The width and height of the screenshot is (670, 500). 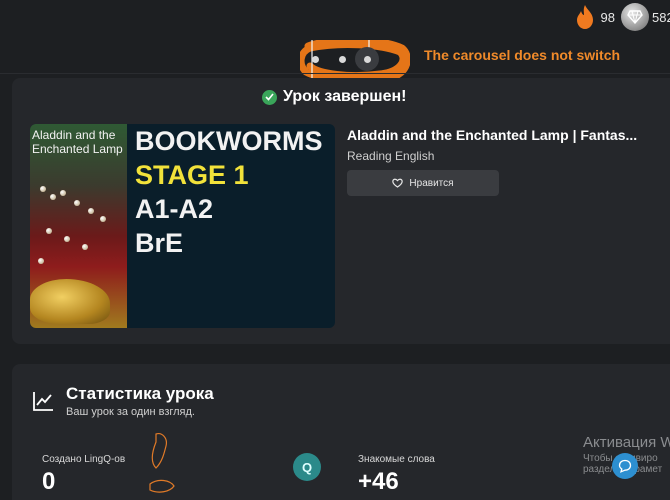 What do you see at coordinates (307, 467) in the screenshot?
I see `q-avatar-badge: Q` at bounding box center [307, 467].